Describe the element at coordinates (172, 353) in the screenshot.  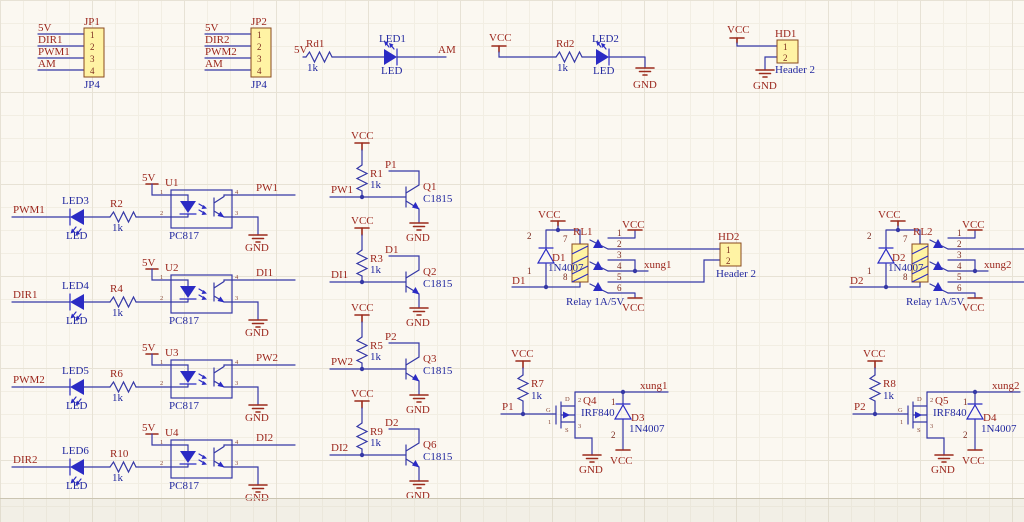
I see `part-ref: U3` at that location.